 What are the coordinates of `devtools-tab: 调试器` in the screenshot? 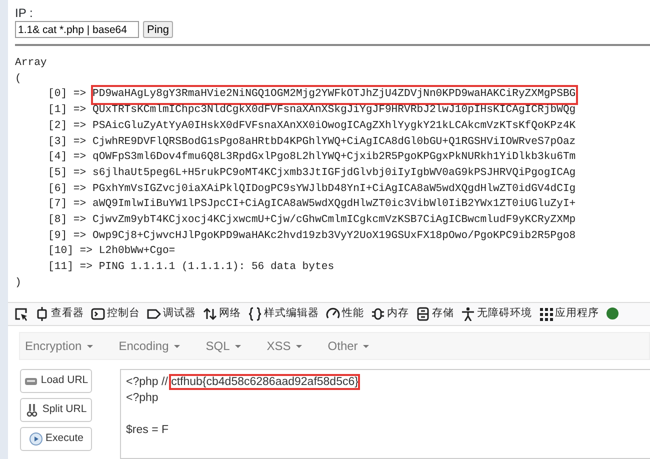 It's located at (171, 314).